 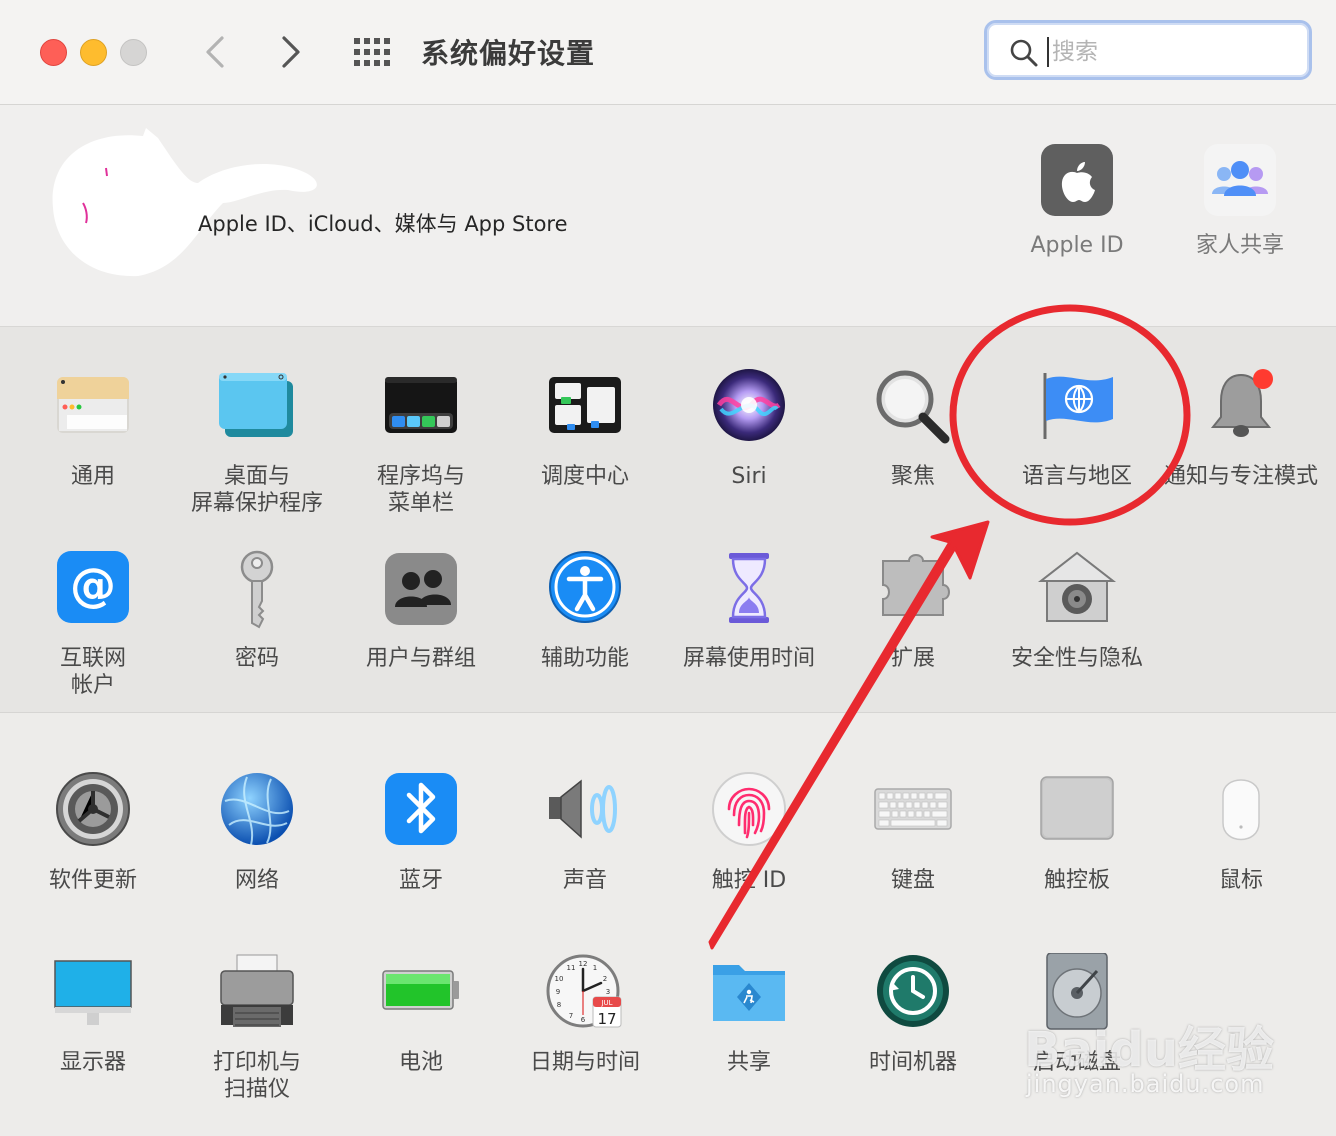 I want to click on sharing-icon, so click(x=749, y=993).